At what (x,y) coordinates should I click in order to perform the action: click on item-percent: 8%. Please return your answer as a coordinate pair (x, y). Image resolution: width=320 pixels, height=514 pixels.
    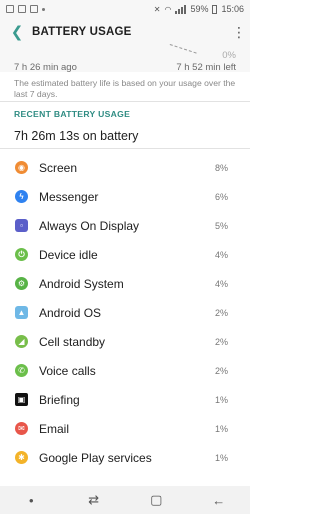
    Looking at the image, I should click on (221, 167).